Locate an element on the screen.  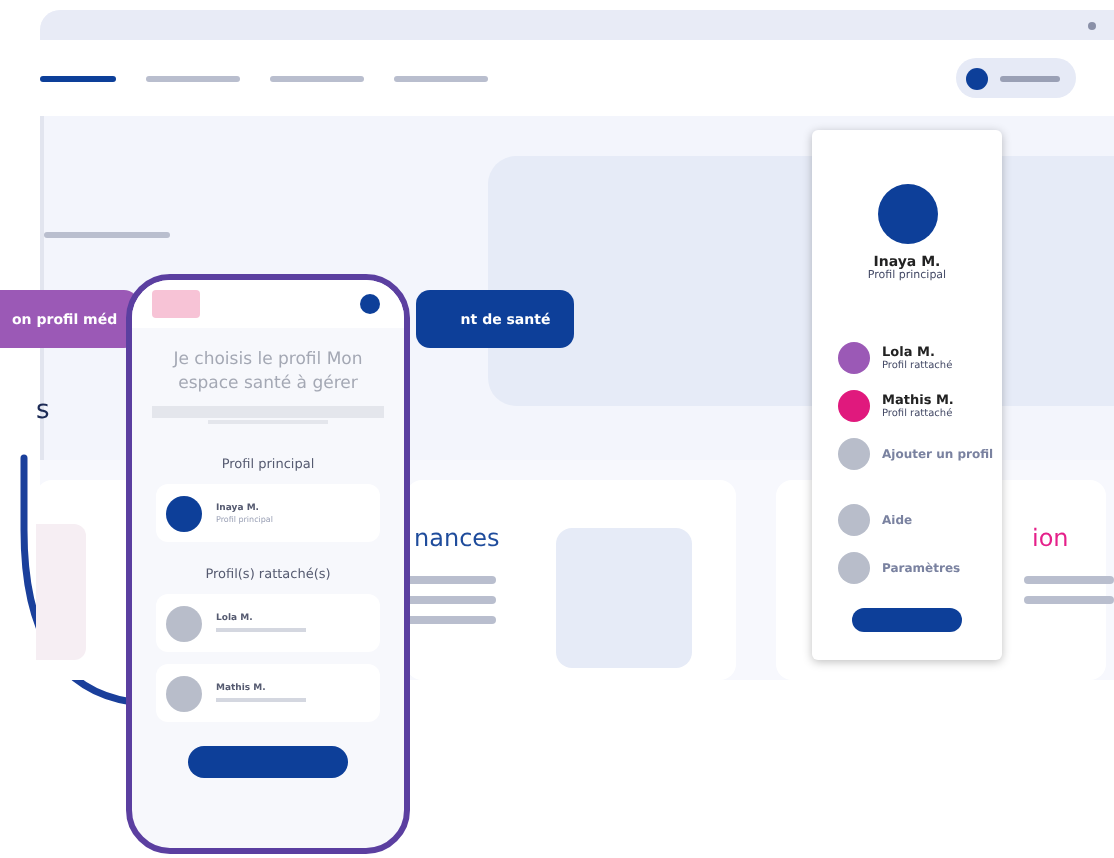
logo-icon is located at coordinates (176, 304).